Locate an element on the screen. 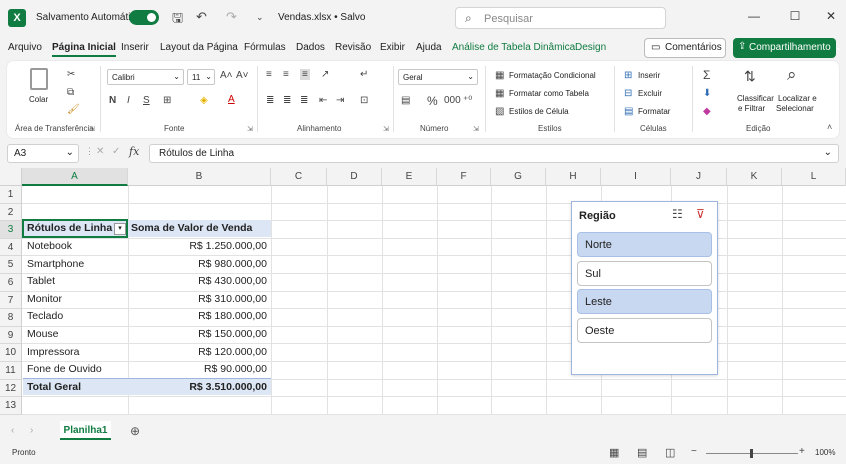 The height and width of the screenshot is (464, 846). pivot-row-label: Impressora is located at coordinates (53, 352).